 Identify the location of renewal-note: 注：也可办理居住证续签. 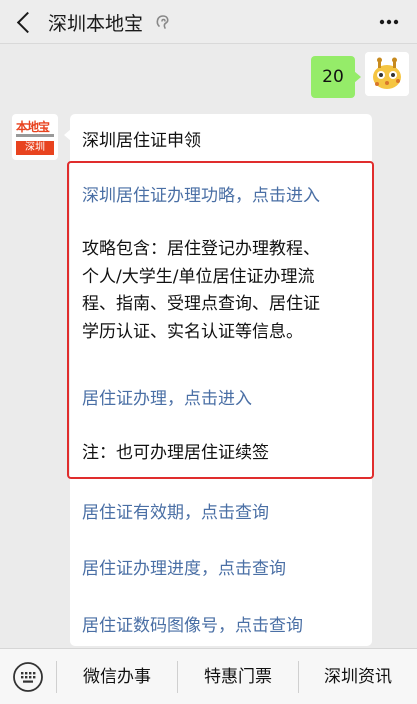
(175, 453).